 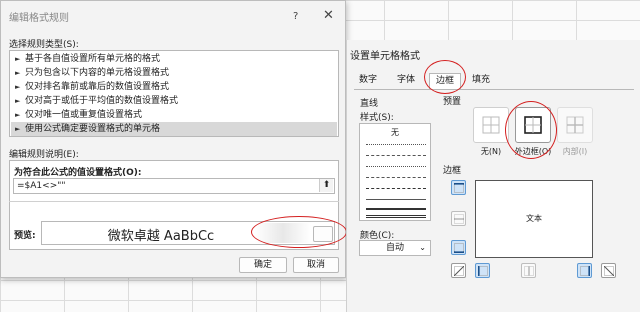 I want to click on tab-font: 字体, so click(x=406, y=81).